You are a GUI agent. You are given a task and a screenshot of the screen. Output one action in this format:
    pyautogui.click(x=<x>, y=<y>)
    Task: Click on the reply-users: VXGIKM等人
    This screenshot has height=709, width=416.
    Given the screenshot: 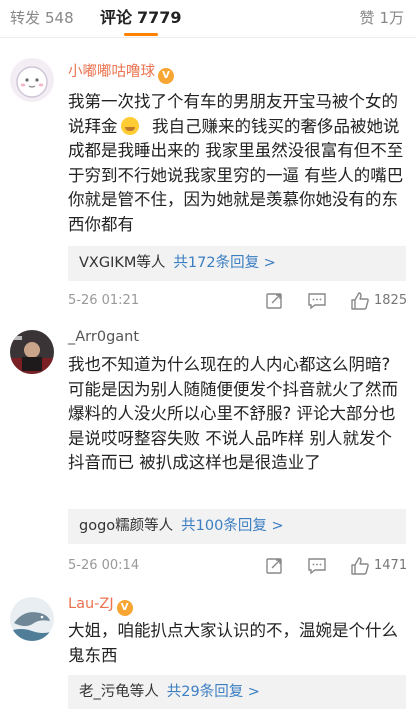 What is the action you would take?
    pyautogui.click(x=122, y=263)
    